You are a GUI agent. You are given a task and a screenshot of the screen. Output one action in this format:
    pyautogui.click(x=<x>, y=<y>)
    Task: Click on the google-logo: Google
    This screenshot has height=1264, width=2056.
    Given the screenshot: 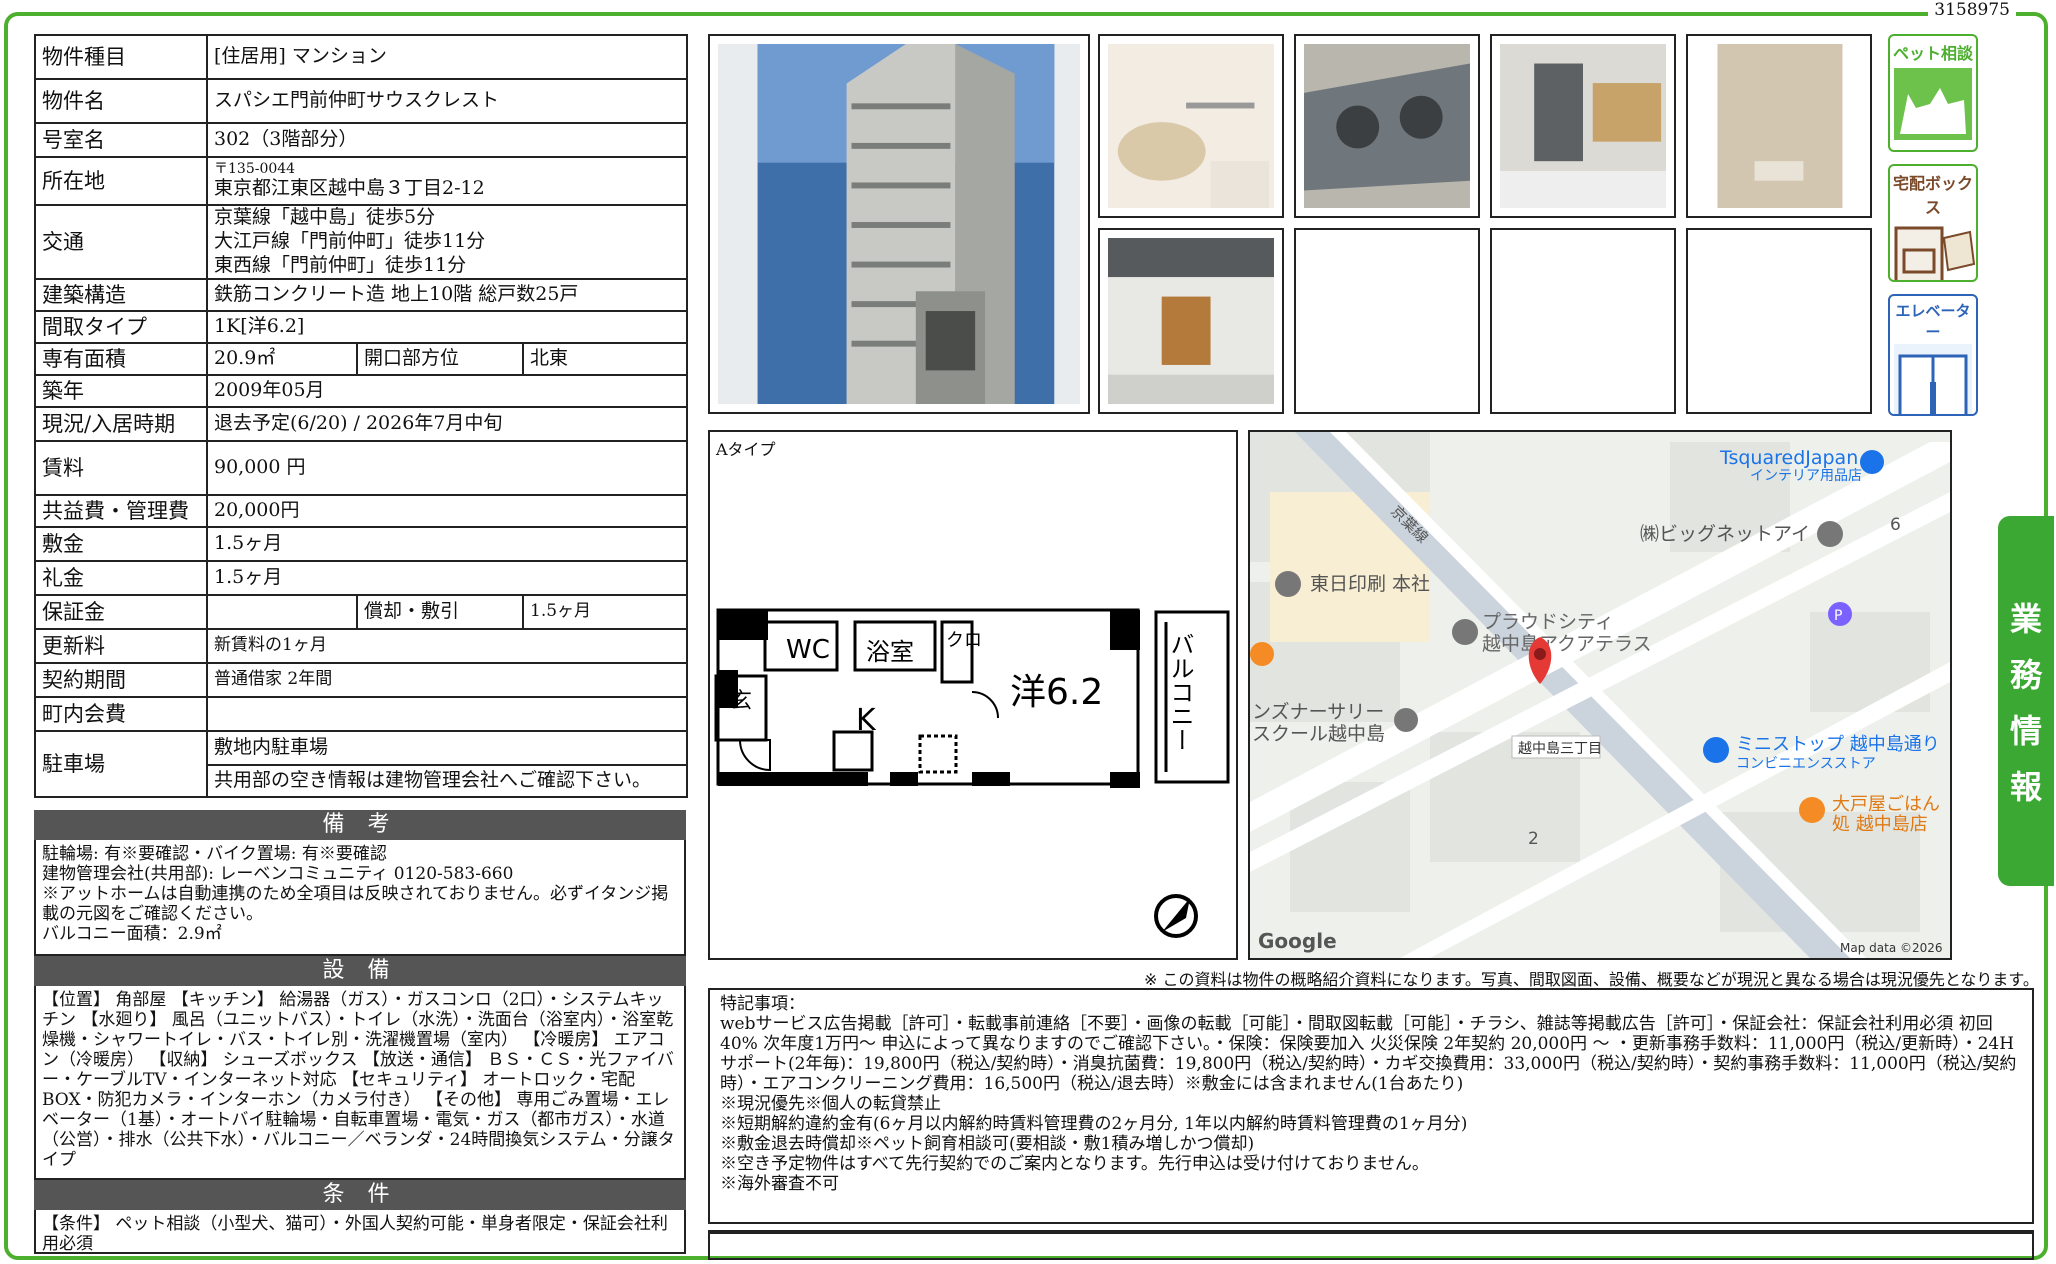 What is the action you would take?
    pyautogui.click(x=1297, y=941)
    